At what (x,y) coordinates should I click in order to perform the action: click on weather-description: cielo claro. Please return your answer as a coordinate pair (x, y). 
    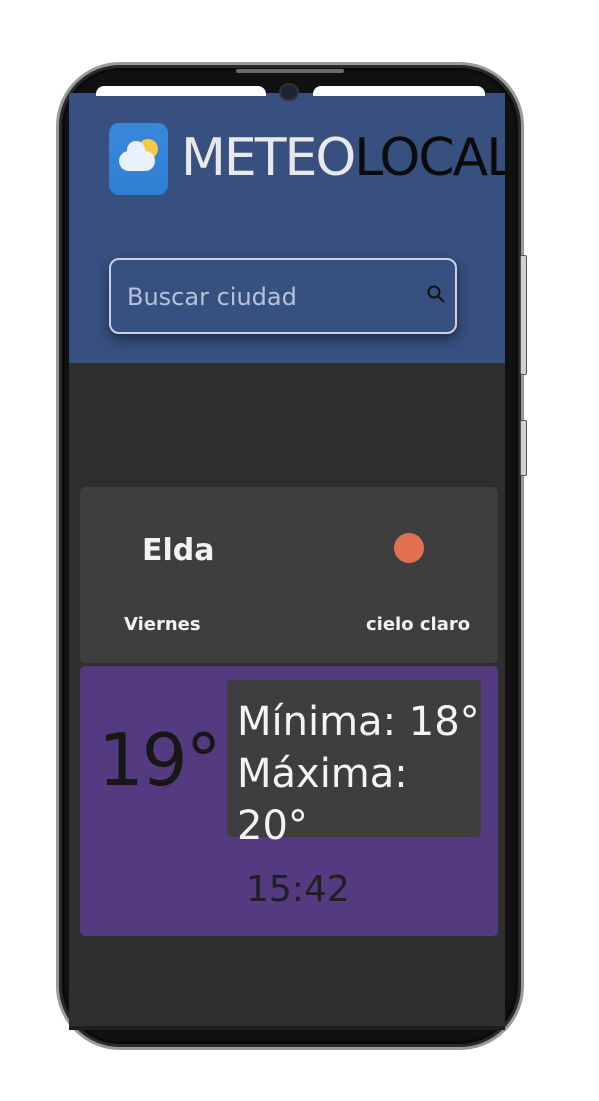
    Looking at the image, I should click on (418, 624).